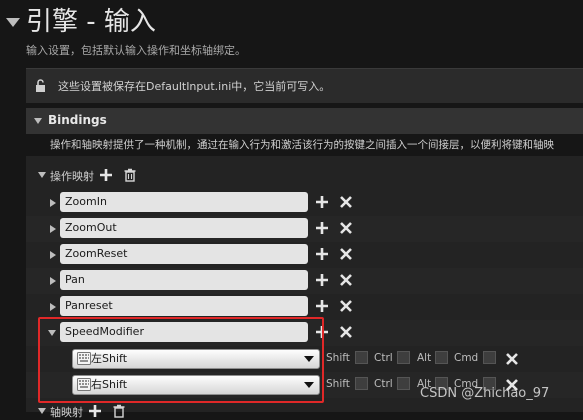 The width and height of the screenshot is (583, 420). I want to click on action-name-field: Pan, so click(184, 280).